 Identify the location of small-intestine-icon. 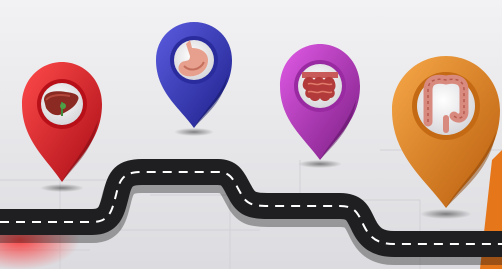
(320, 86).